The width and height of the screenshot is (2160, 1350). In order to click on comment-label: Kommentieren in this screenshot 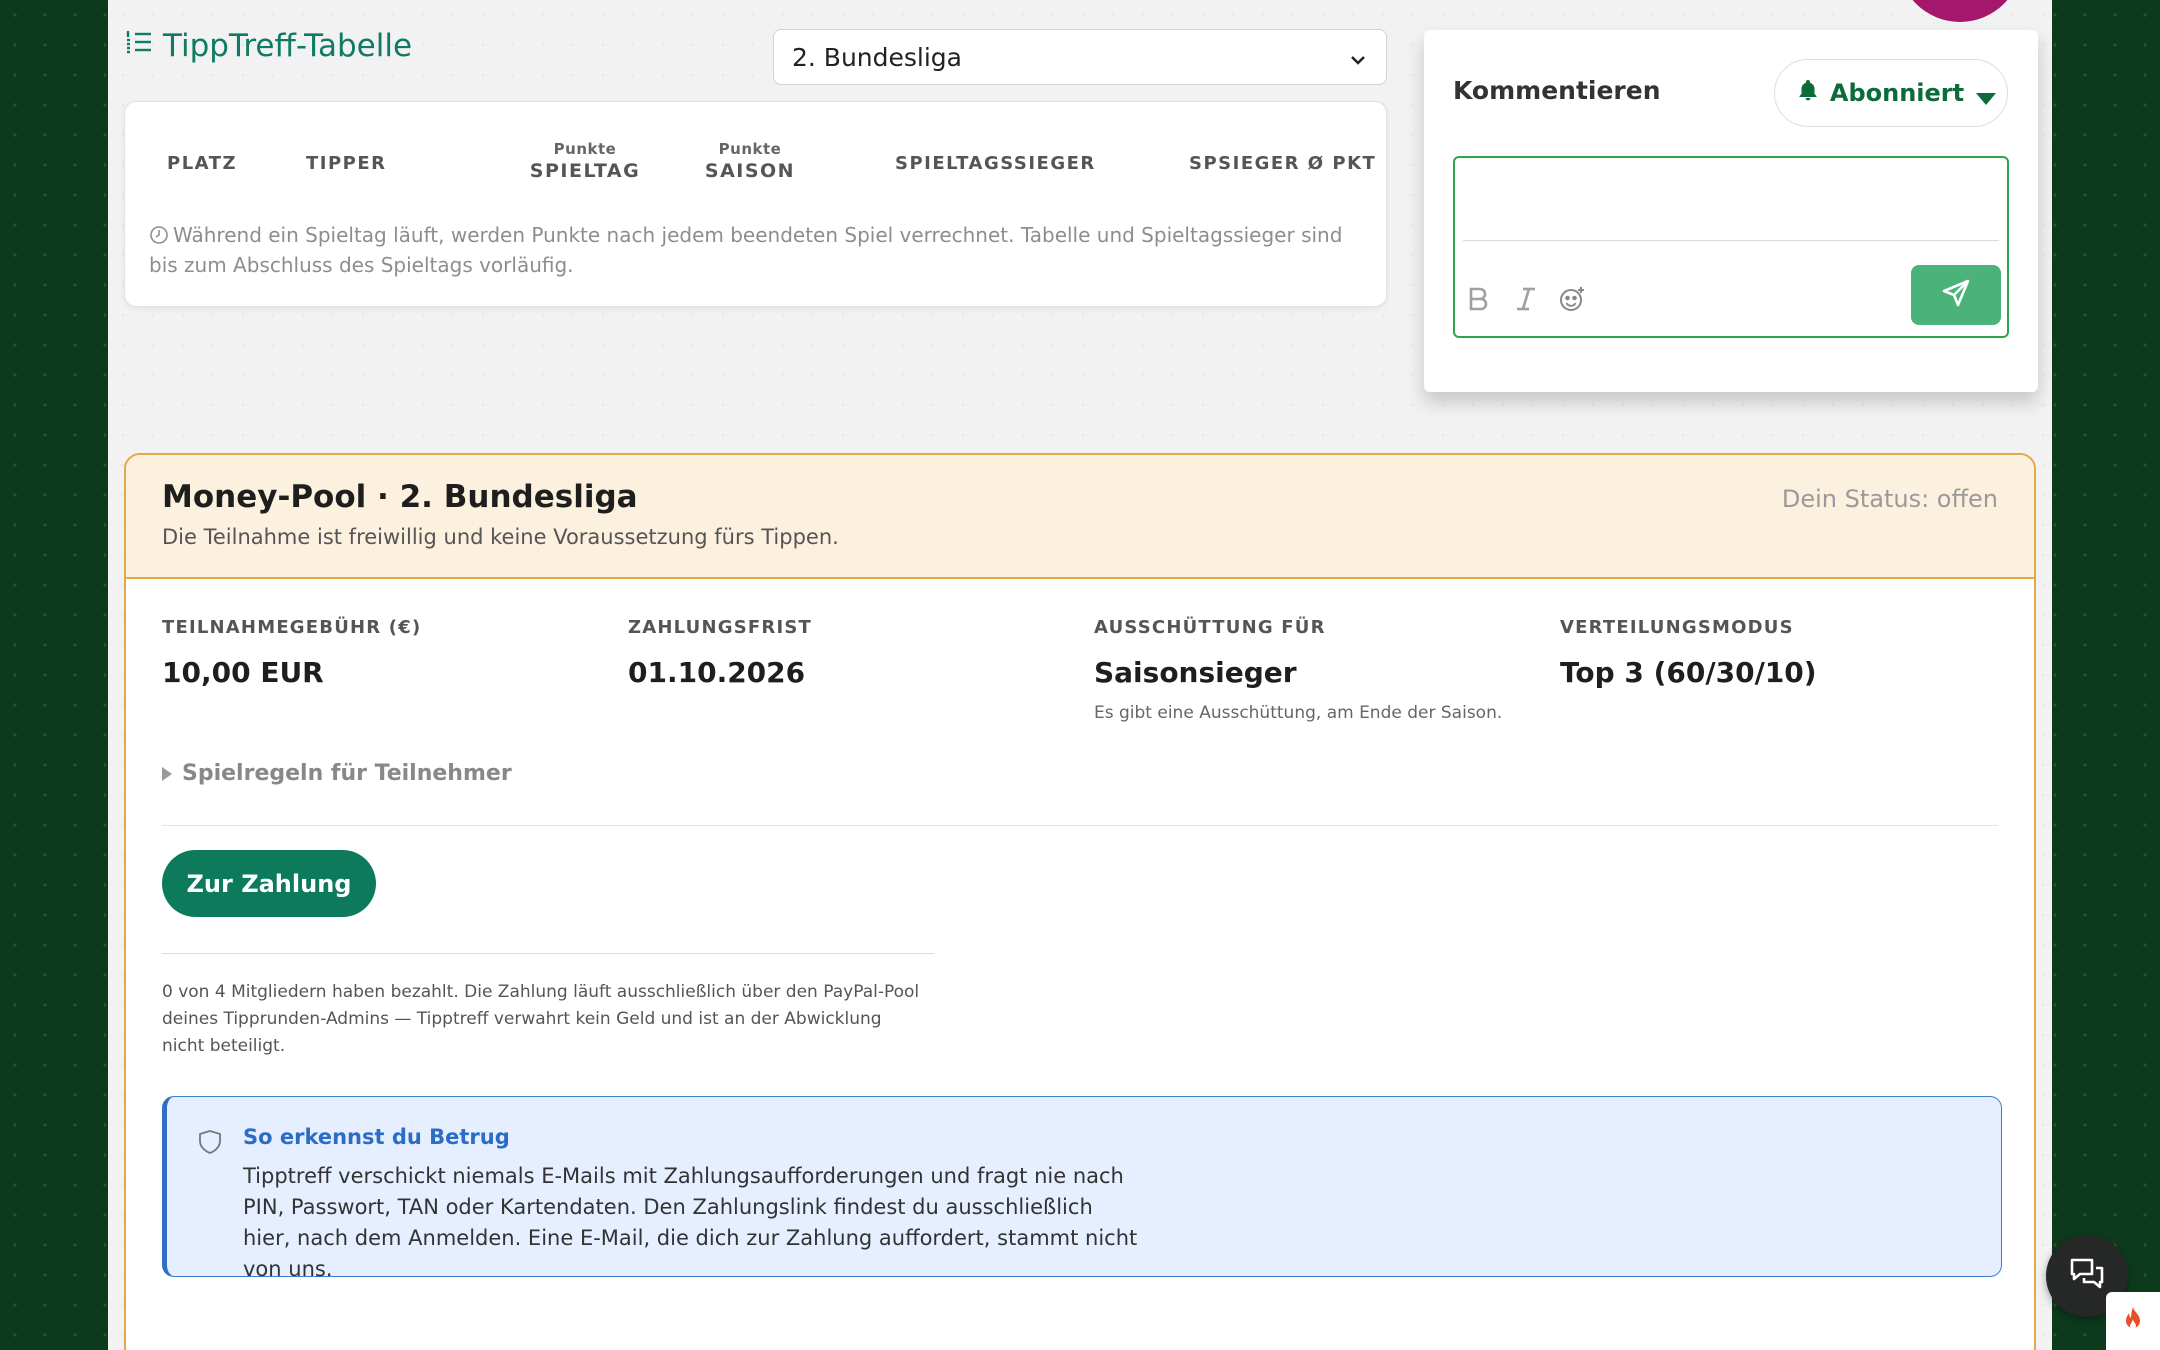, I will do `click(1557, 90)`.